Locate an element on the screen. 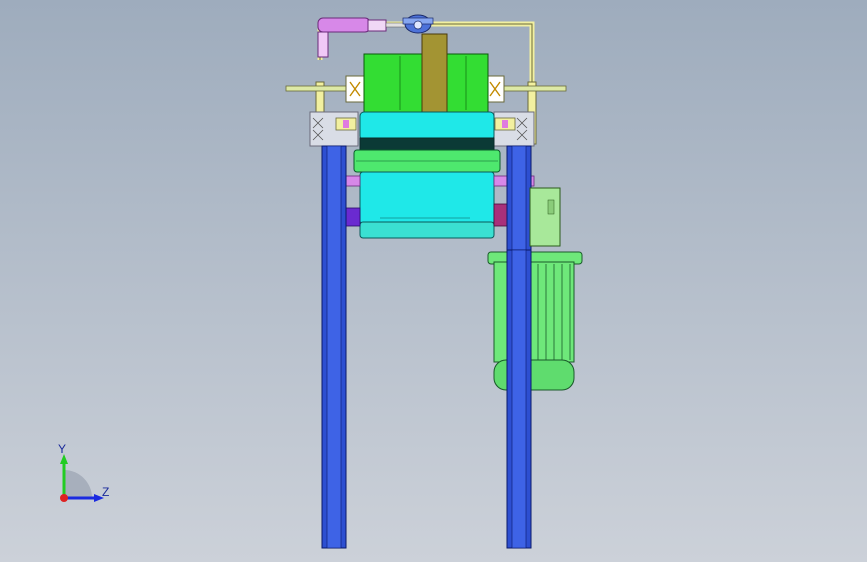 This screenshot has width=867, height=562. central-hopper-column is located at coordinates (434, 73).